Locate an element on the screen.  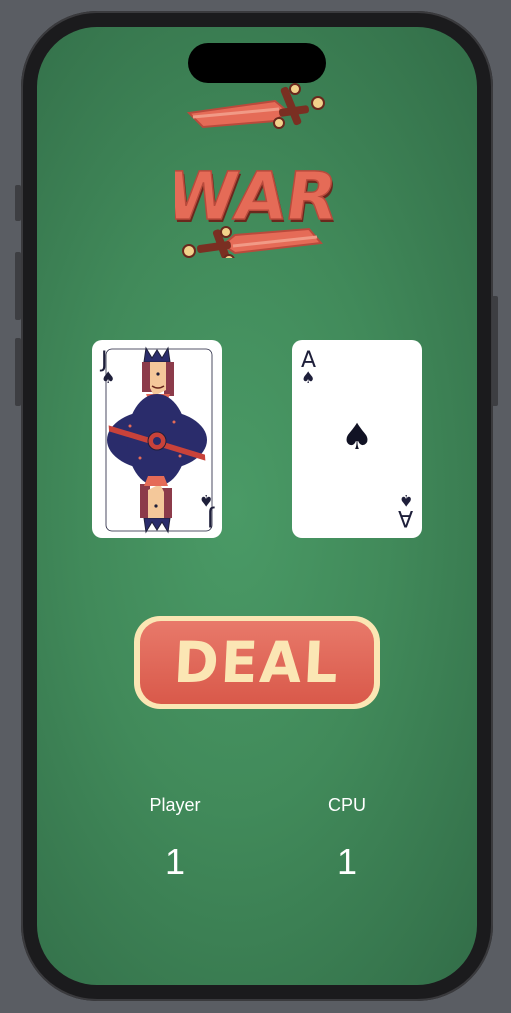
crossed-swords-logo-icon: WAR WAR is located at coordinates (251, 174).